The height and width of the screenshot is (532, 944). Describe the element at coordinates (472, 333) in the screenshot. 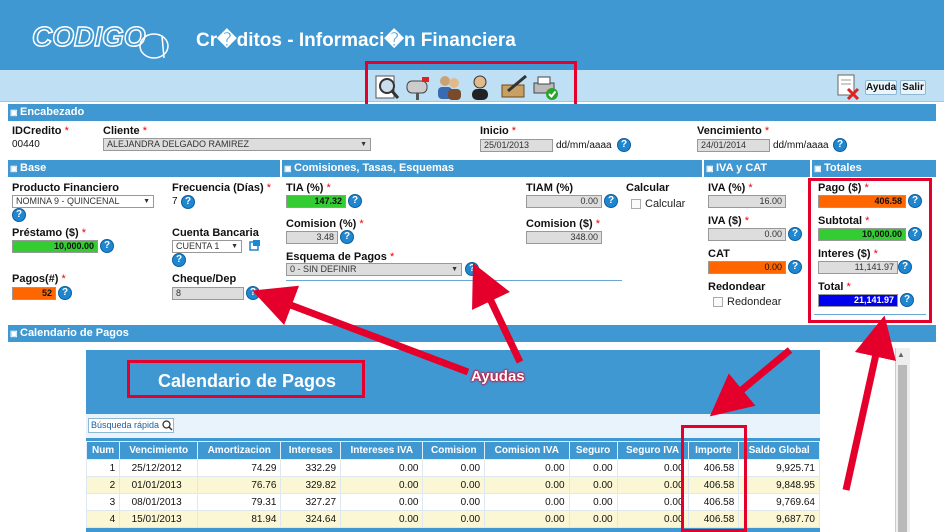

I see `section-calendario: Calendario de Pagos` at that location.